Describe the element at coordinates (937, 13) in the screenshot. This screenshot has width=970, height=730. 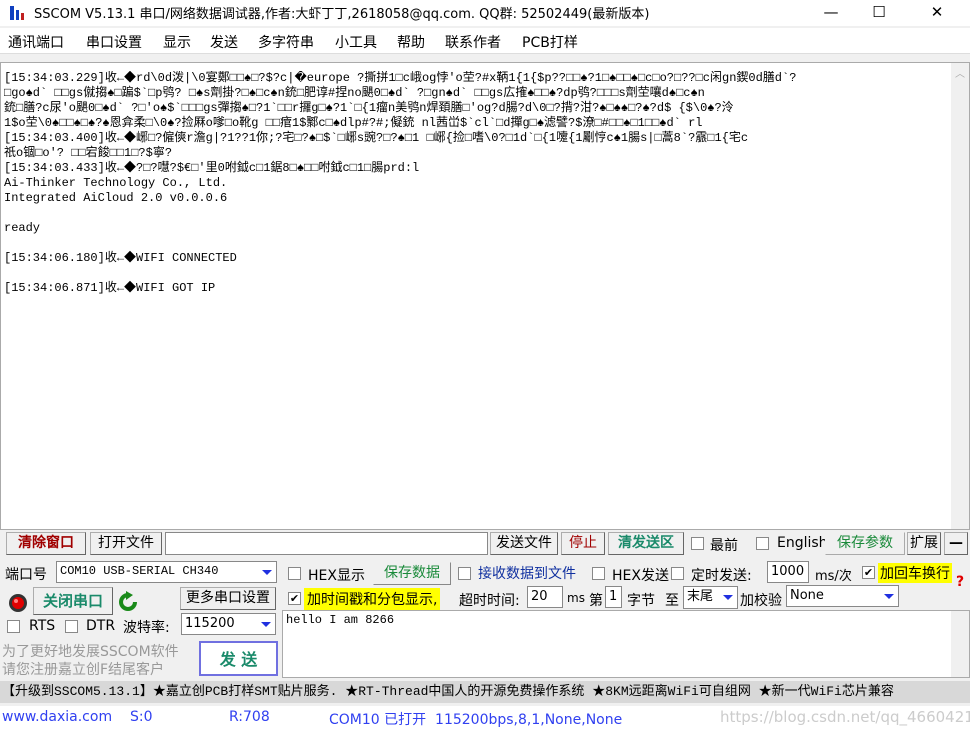
I see `close-button: ✕` at that location.